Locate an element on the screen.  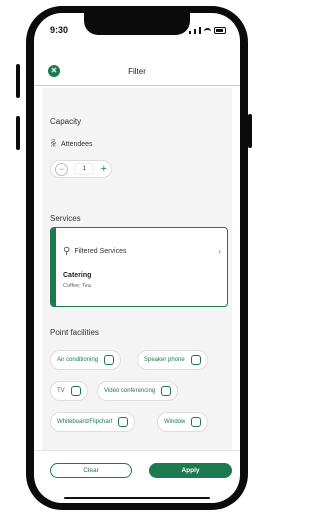
facility-chip: Video conferencing is located at coordinates (138, 391).